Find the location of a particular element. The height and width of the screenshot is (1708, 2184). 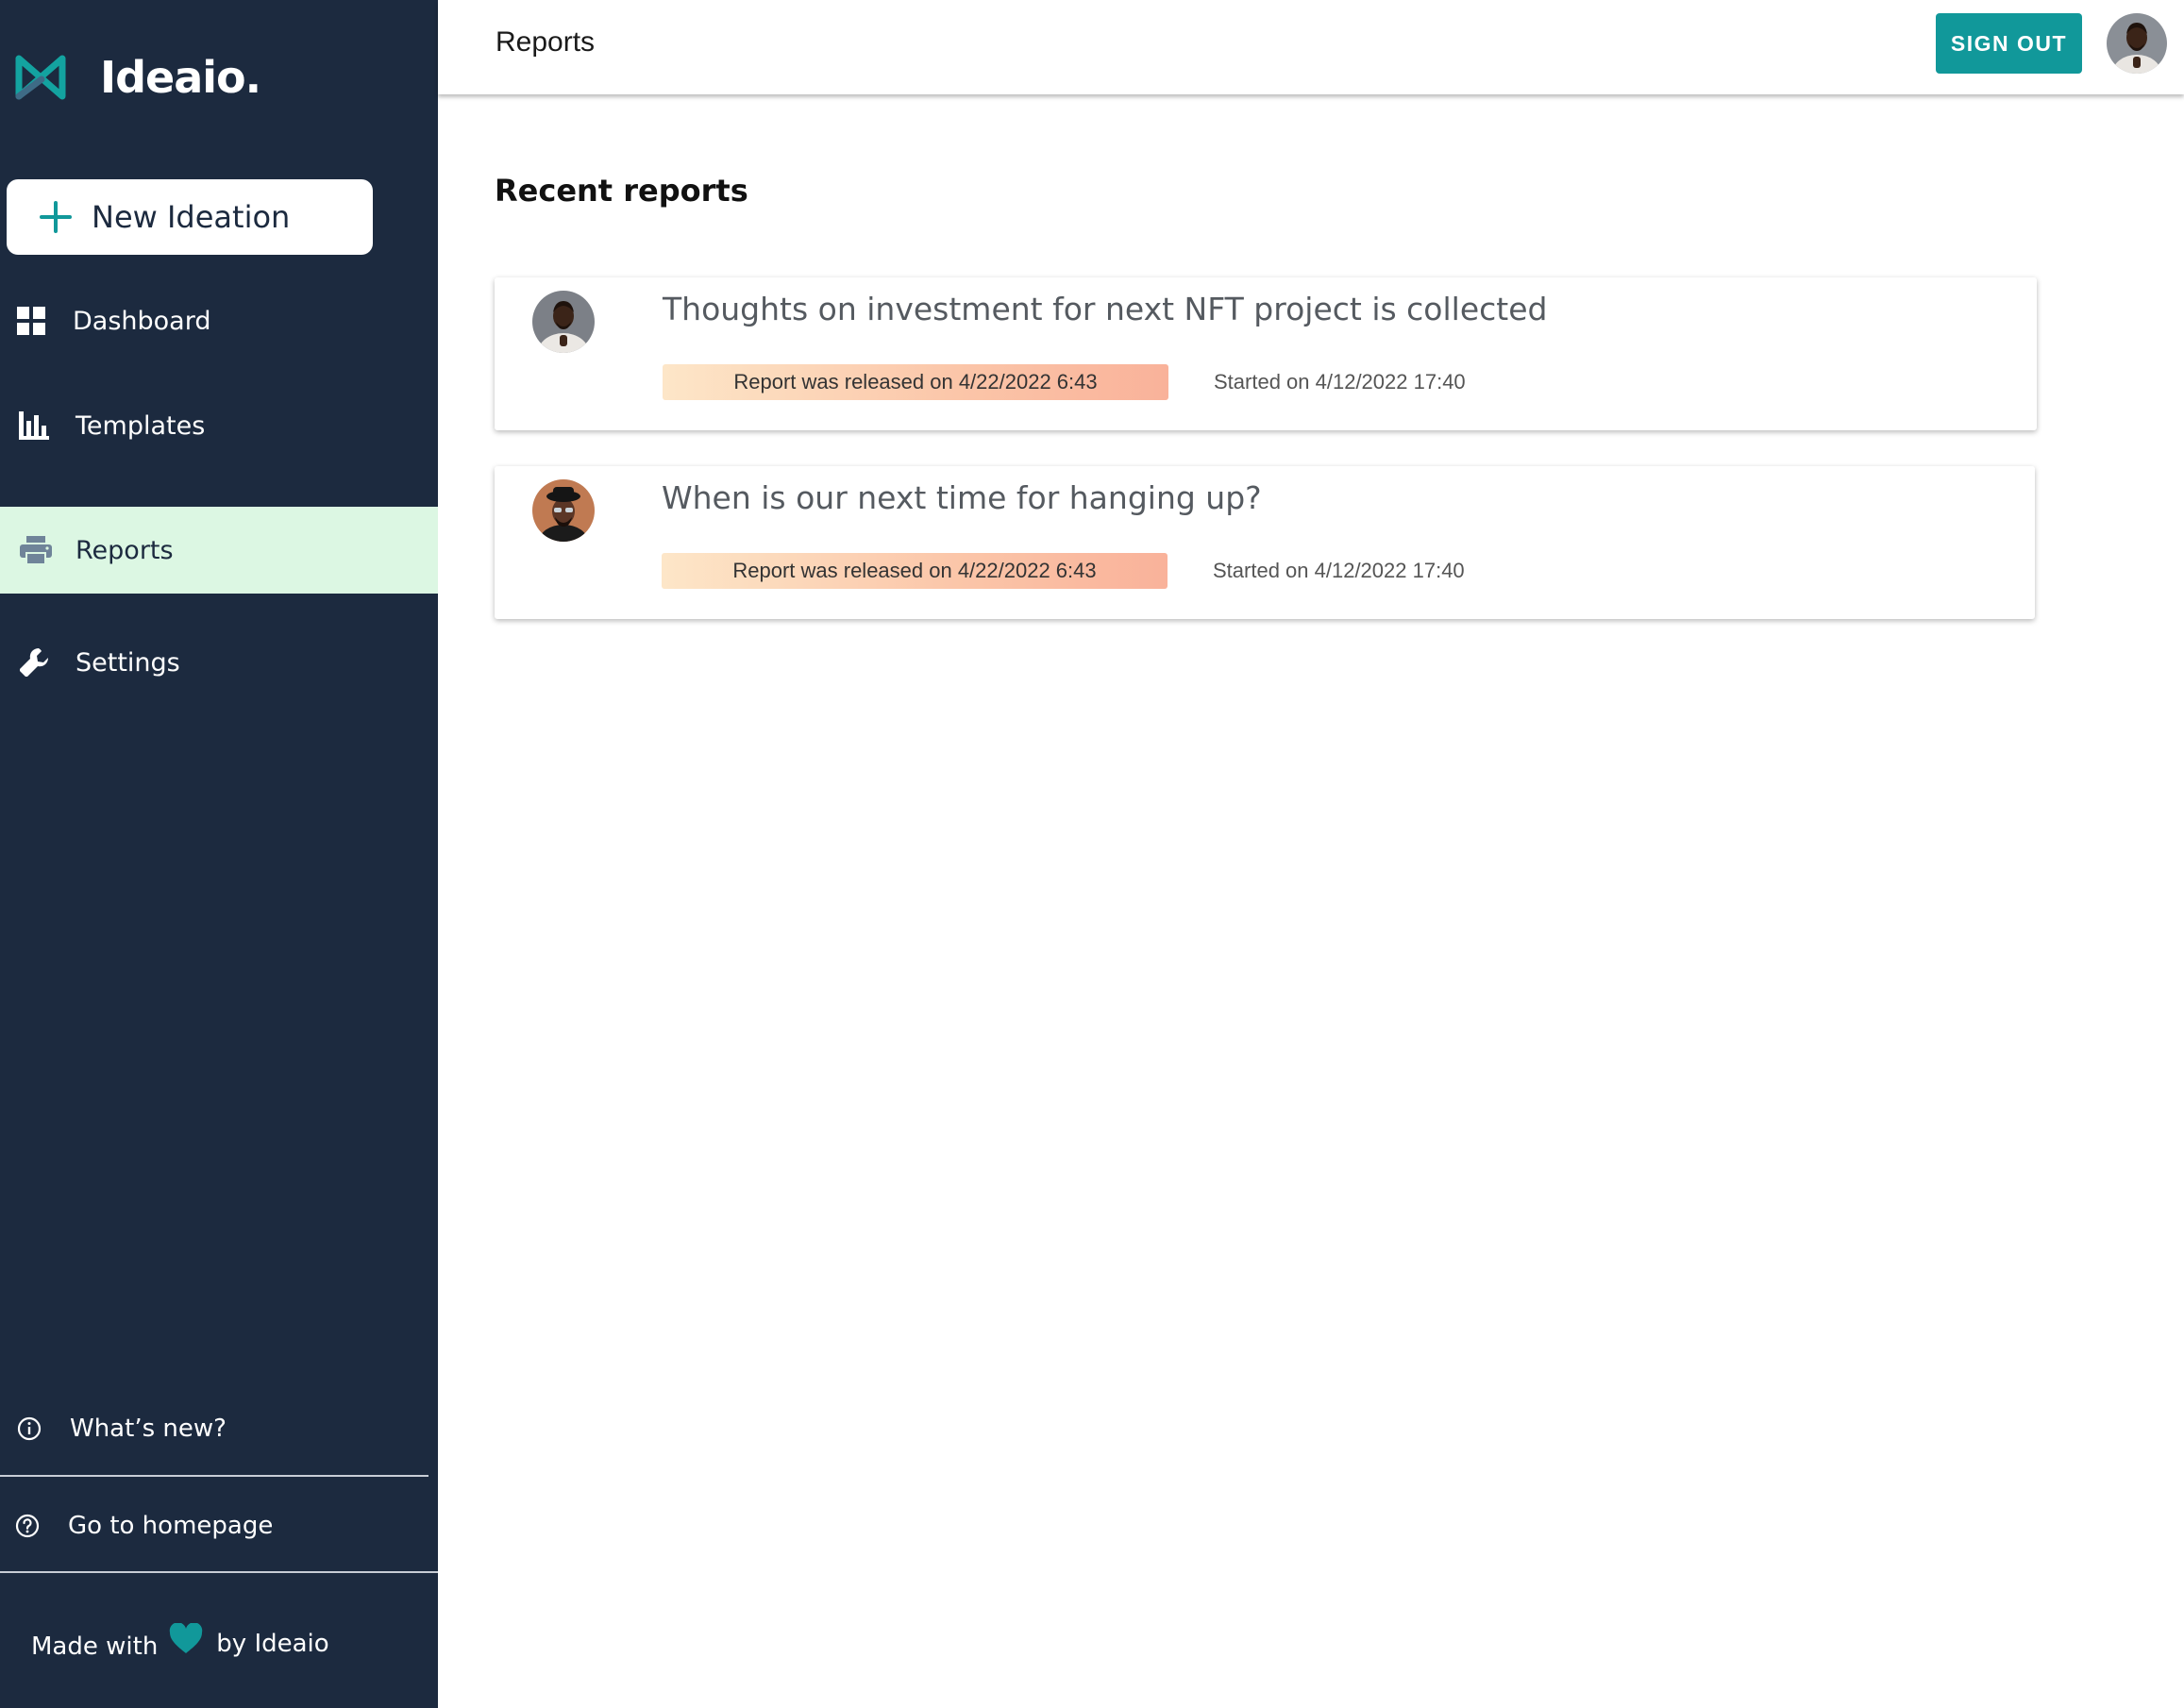

sidebar-item-templates: Templates is located at coordinates (219, 425).